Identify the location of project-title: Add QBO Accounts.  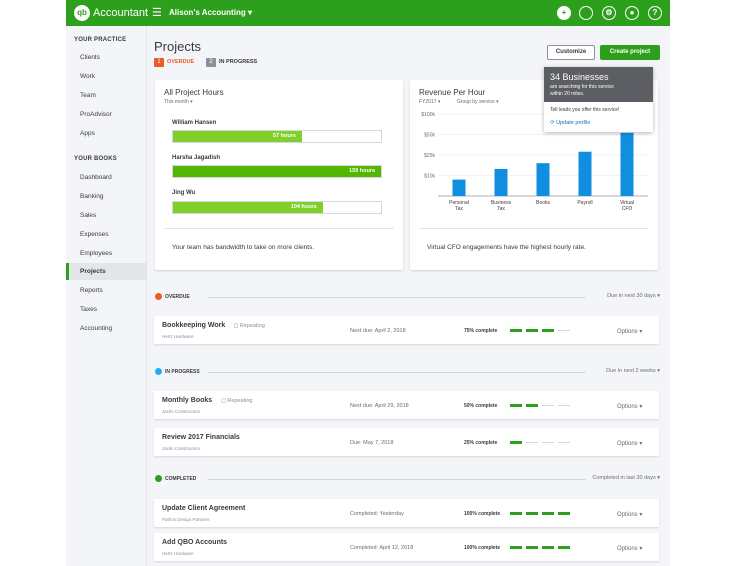
(194, 542).